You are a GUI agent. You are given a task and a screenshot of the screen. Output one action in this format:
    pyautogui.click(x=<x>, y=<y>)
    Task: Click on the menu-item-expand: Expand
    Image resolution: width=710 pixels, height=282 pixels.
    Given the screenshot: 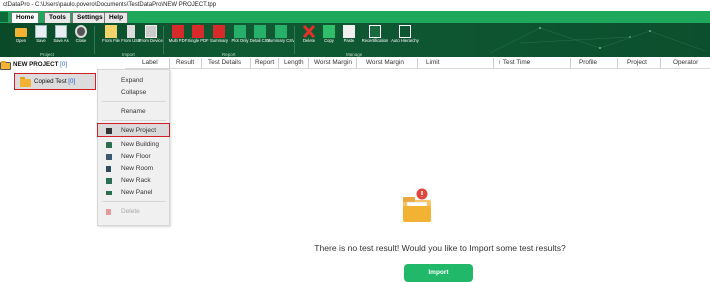 What is the action you would take?
    pyautogui.click(x=133, y=81)
    